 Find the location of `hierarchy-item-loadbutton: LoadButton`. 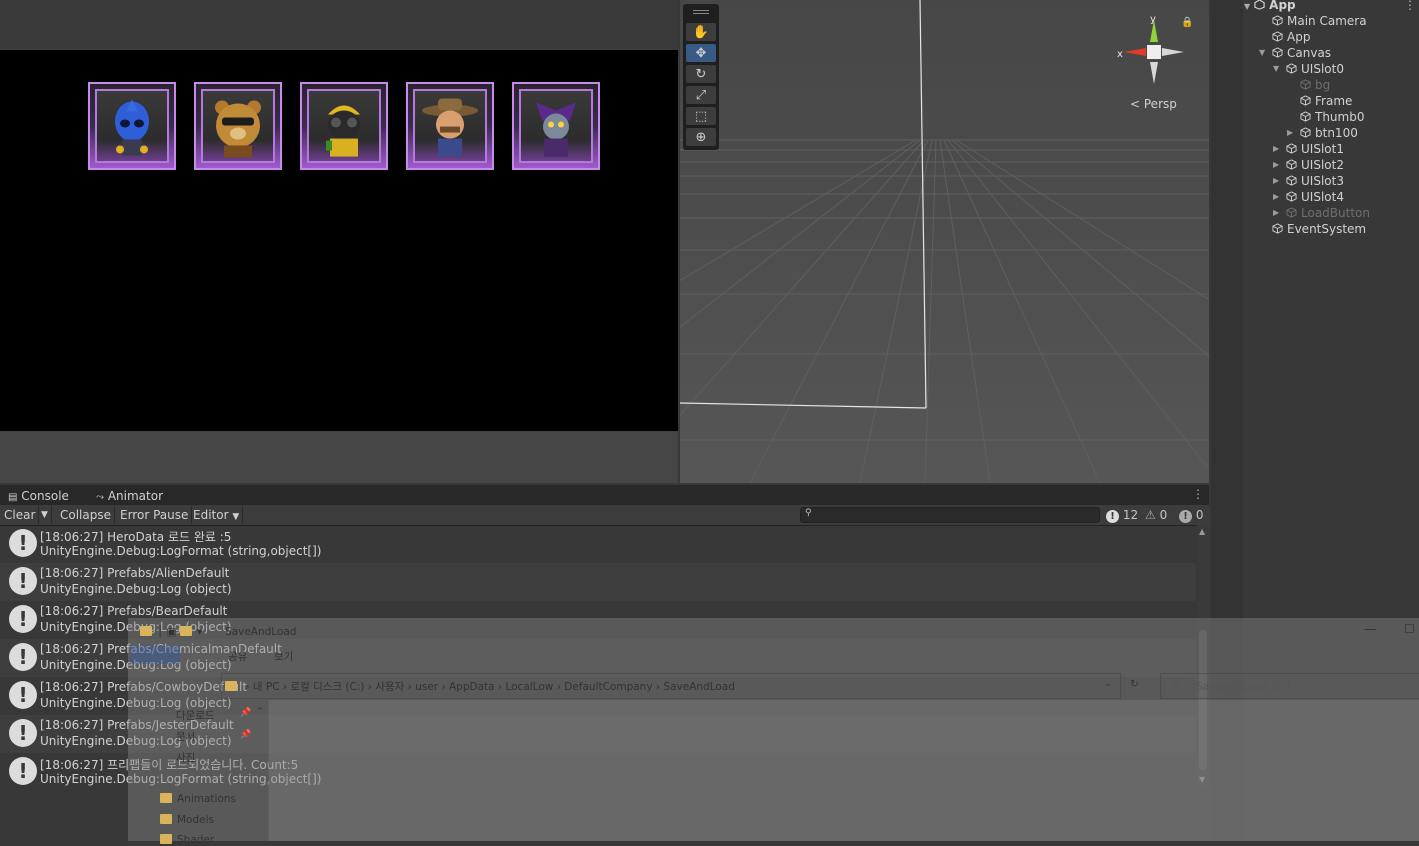

hierarchy-item-loadbutton: LoadButton is located at coordinates (1328, 213).